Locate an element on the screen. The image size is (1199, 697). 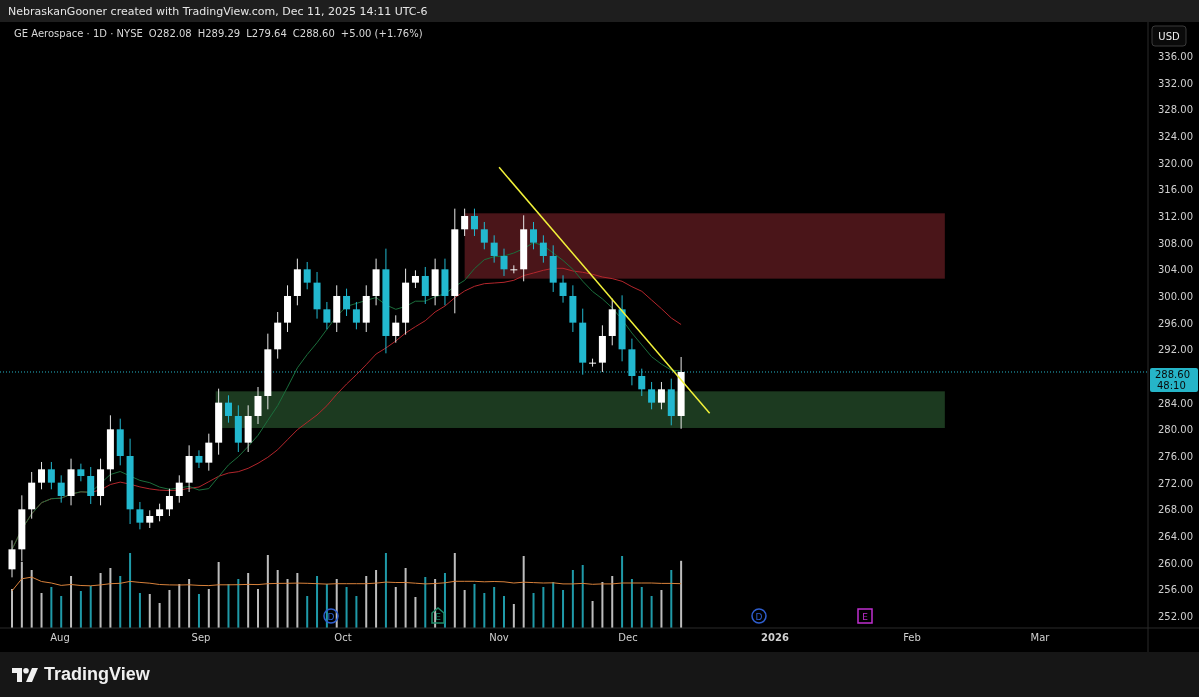
currency-button: USD is located at coordinates (1169, 36).